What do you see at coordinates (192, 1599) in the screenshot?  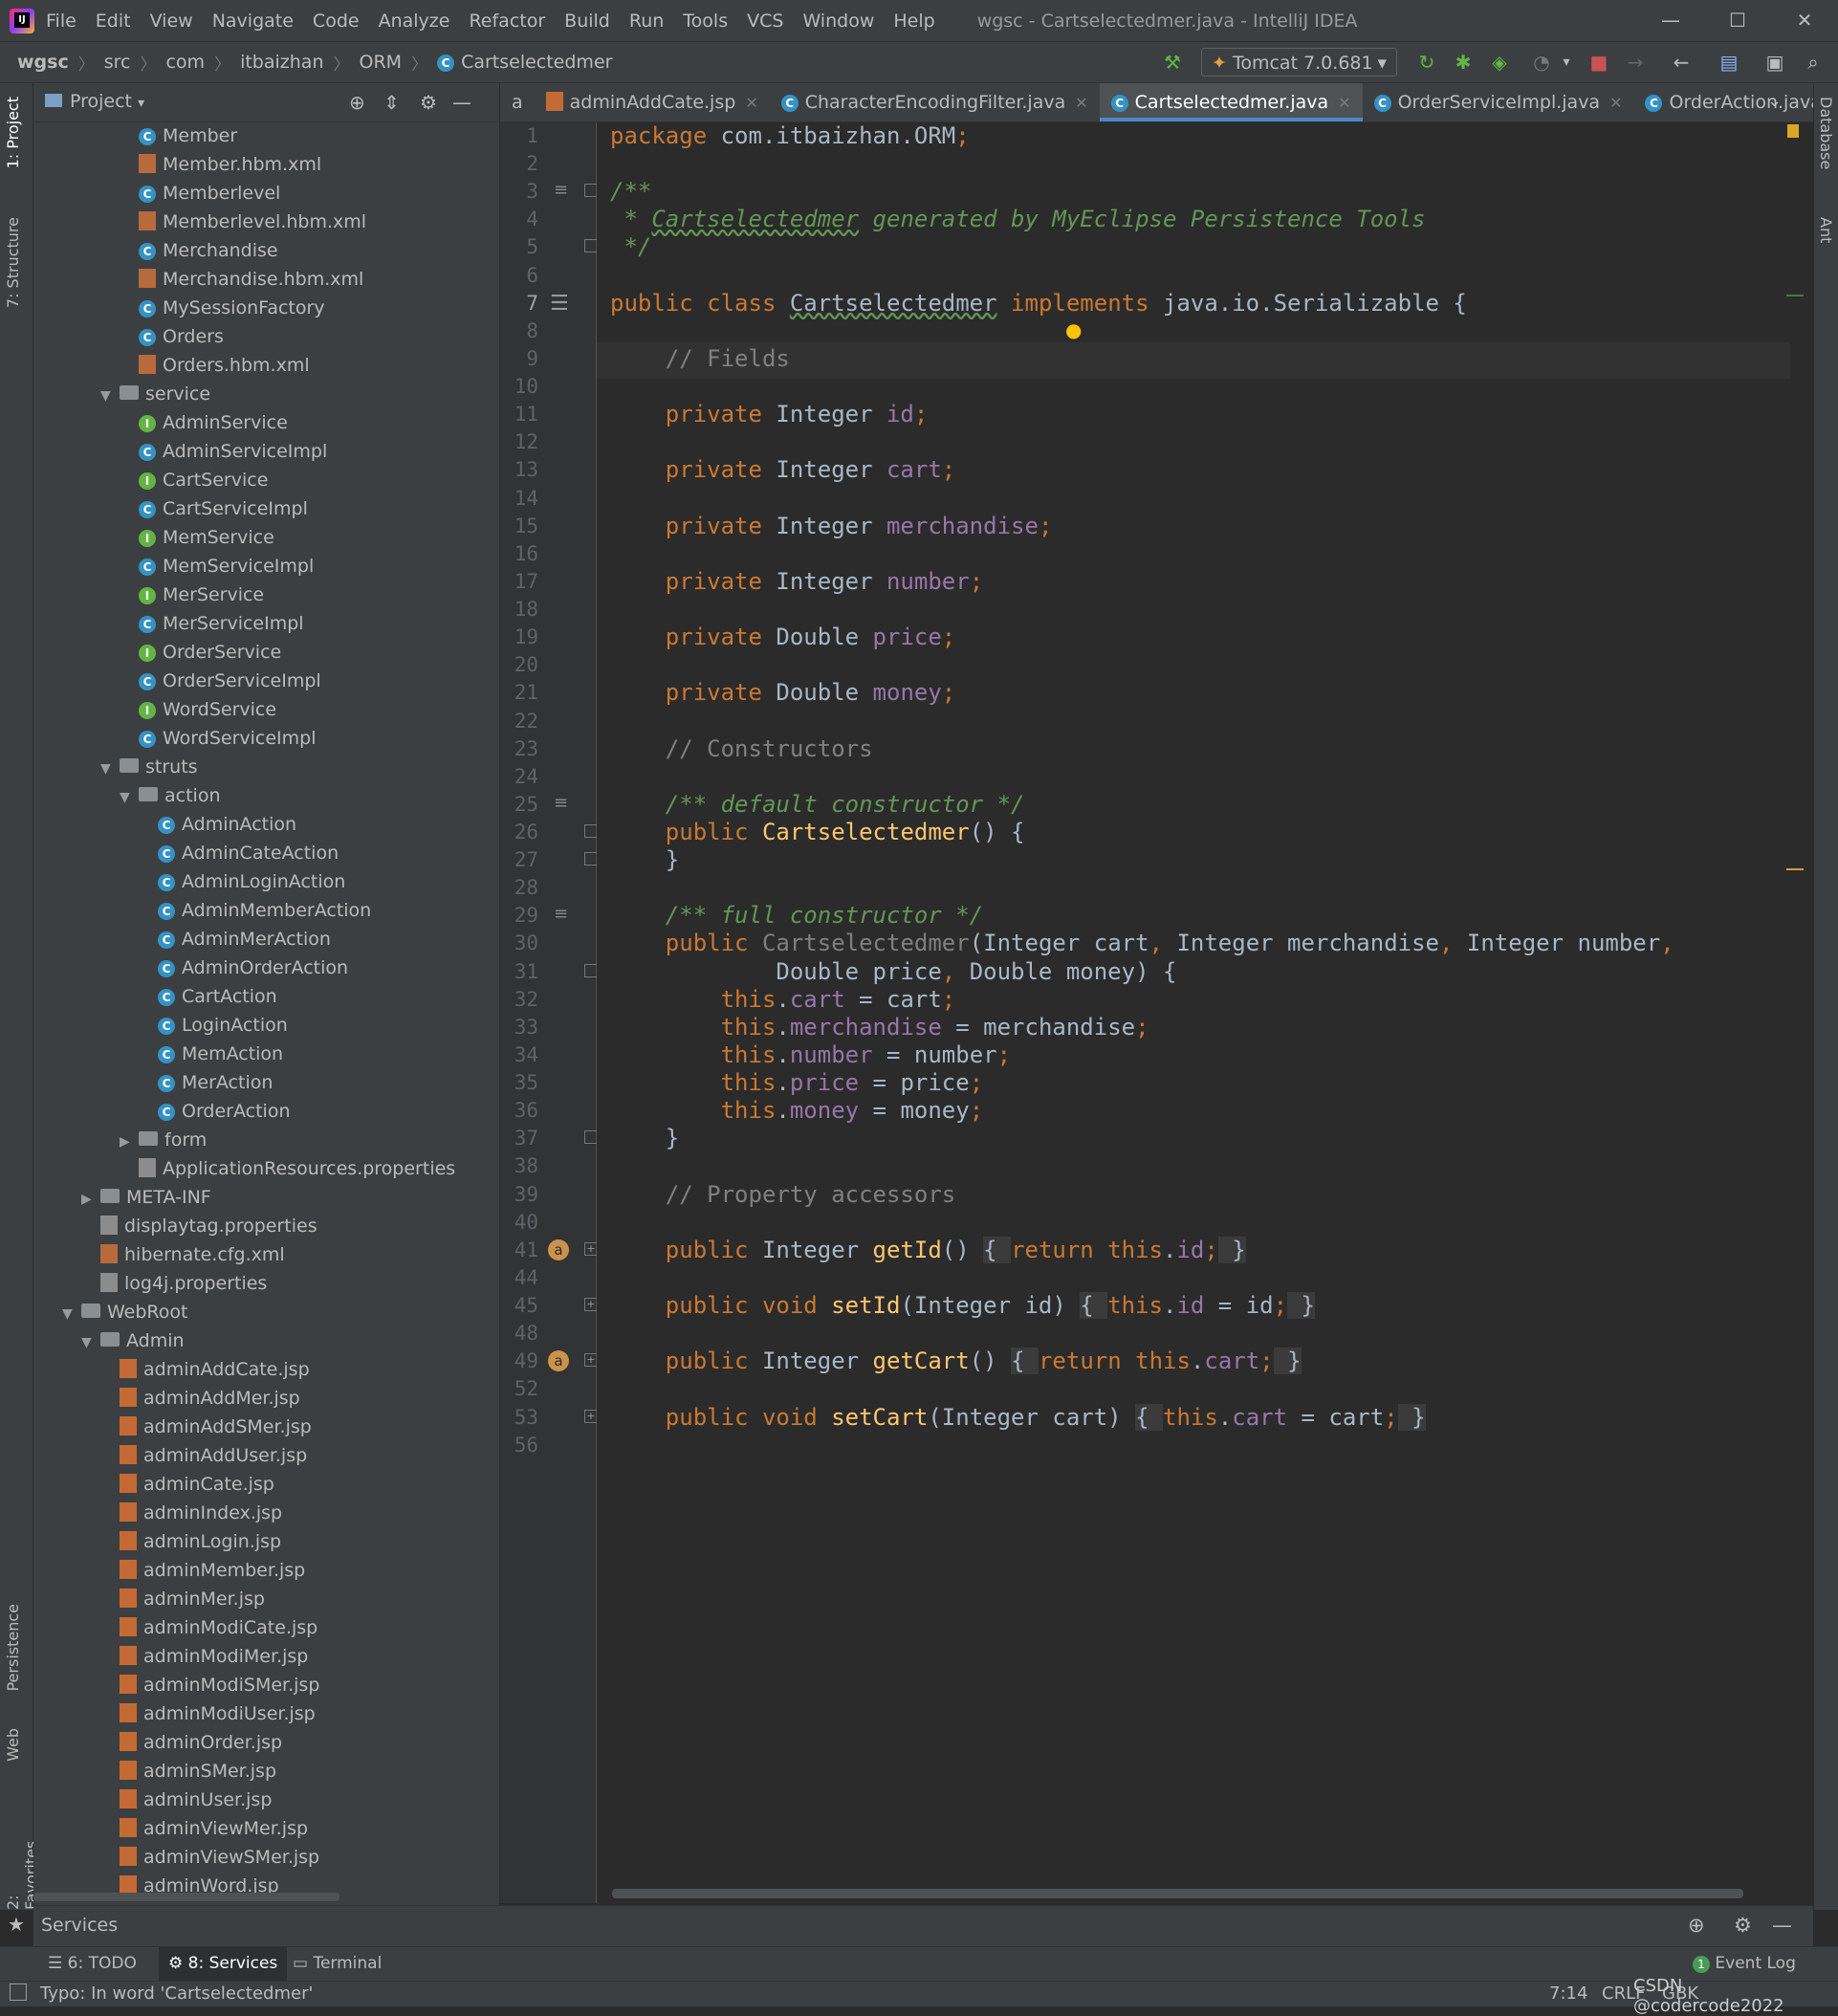 I see `project-tree-item: adminMer.jsp` at bounding box center [192, 1599].